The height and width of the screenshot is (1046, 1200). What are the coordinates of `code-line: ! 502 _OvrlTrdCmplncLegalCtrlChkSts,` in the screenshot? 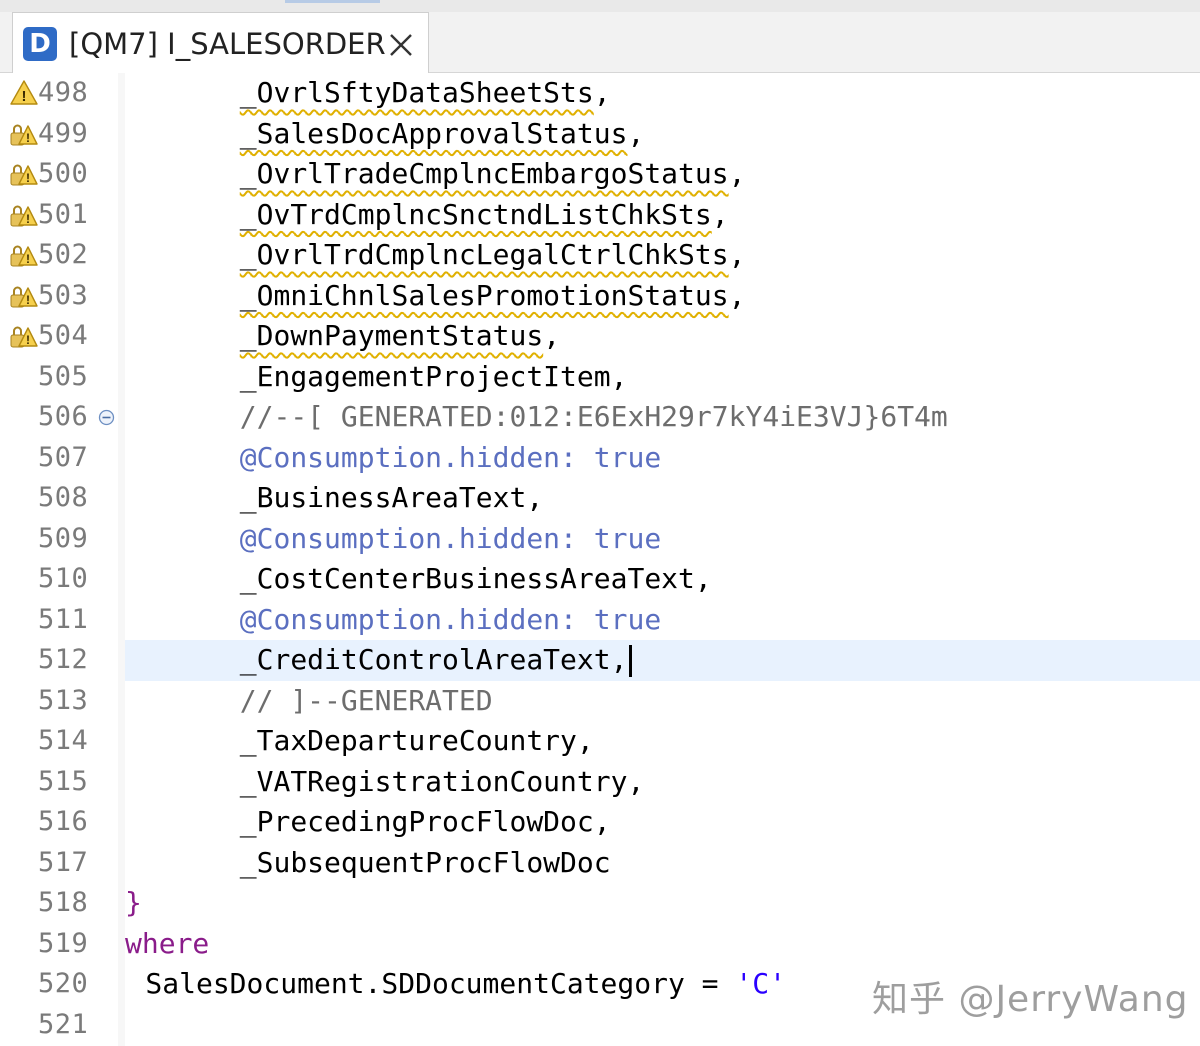 It's located at (600, 255).